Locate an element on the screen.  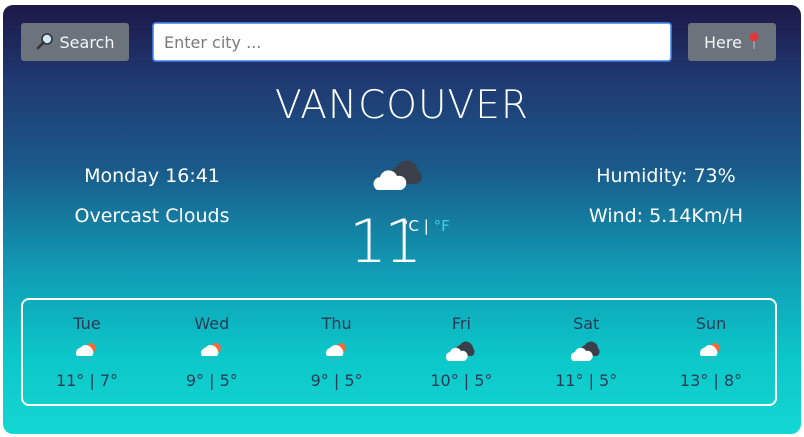
forecast-day: Sat 11° | 5° is located at coordinates (586, 352).